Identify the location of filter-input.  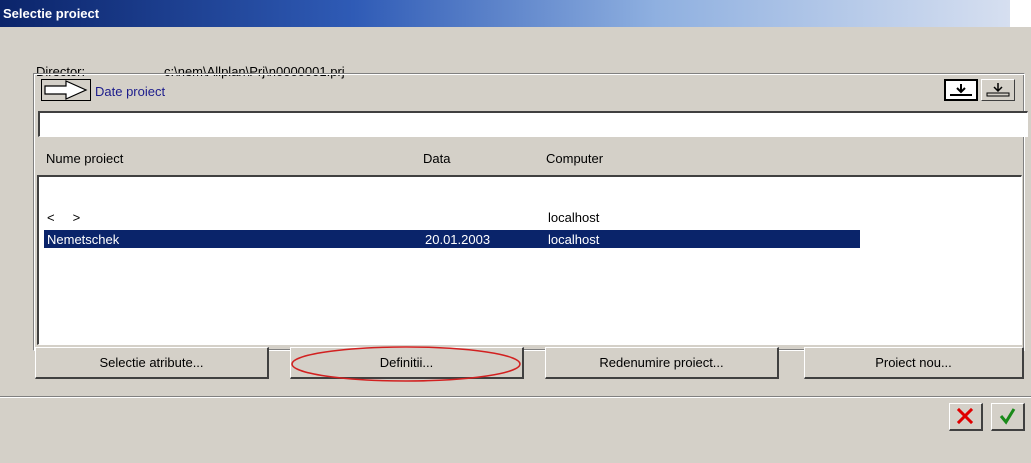
(533, 124).